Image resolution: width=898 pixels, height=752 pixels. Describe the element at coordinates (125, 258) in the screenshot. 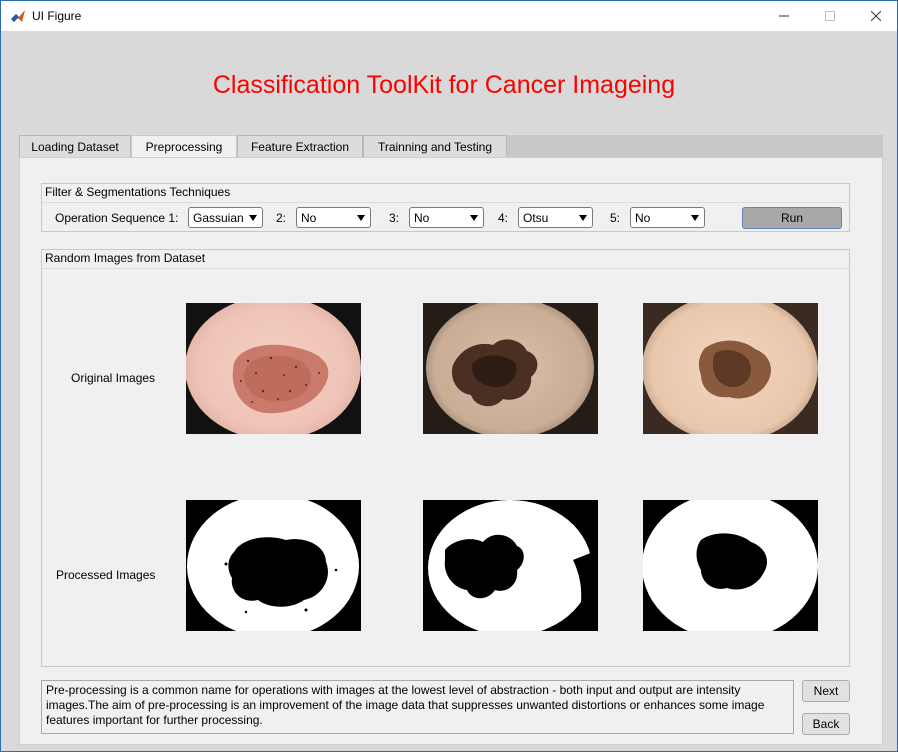

I see `images-panel-title: Random Images from Dataset` at that location.